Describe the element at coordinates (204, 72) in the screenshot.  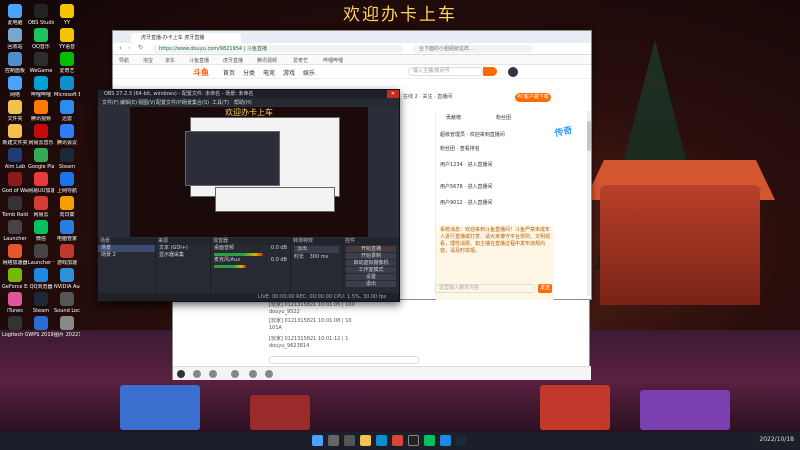
I see `site-logo: 斗鱼` at that location.